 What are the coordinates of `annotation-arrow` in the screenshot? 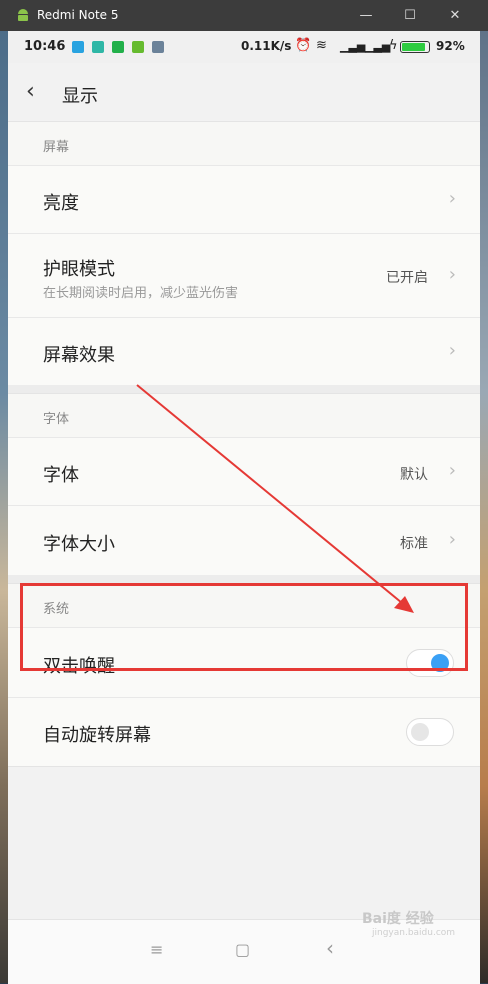 It's located at (275, 498).